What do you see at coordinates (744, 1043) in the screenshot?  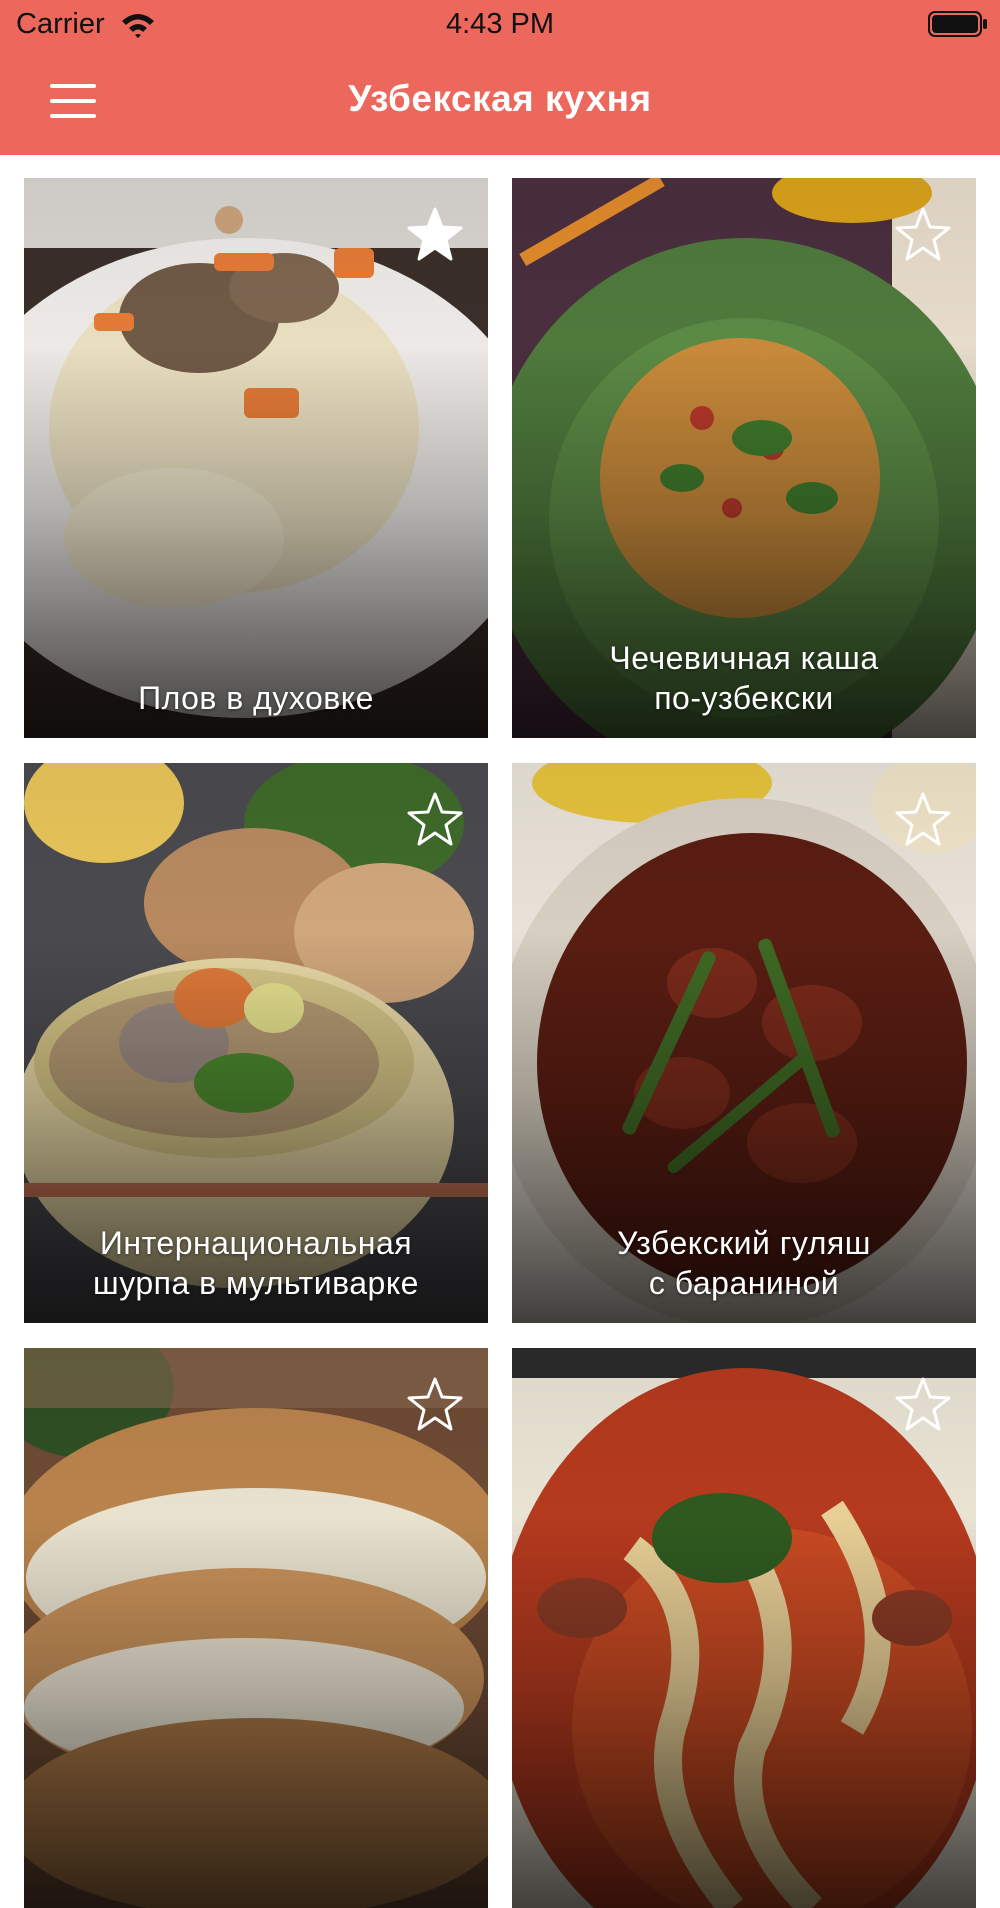 I see `recipe-card: Узбекский гуляш с бараниной` at bounding box center [744, 1043].